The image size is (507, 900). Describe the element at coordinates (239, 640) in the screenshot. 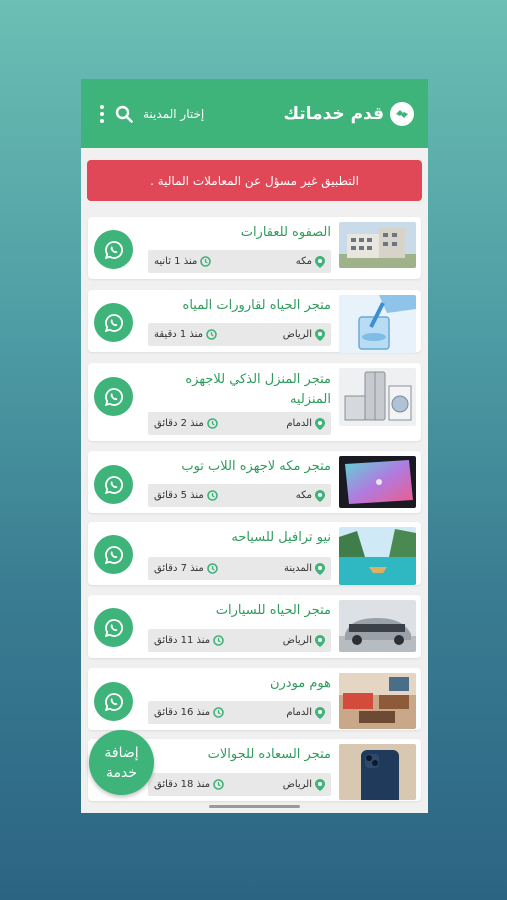

I see `listing-meta: الرياض منذ 11 دقائق` at that location.